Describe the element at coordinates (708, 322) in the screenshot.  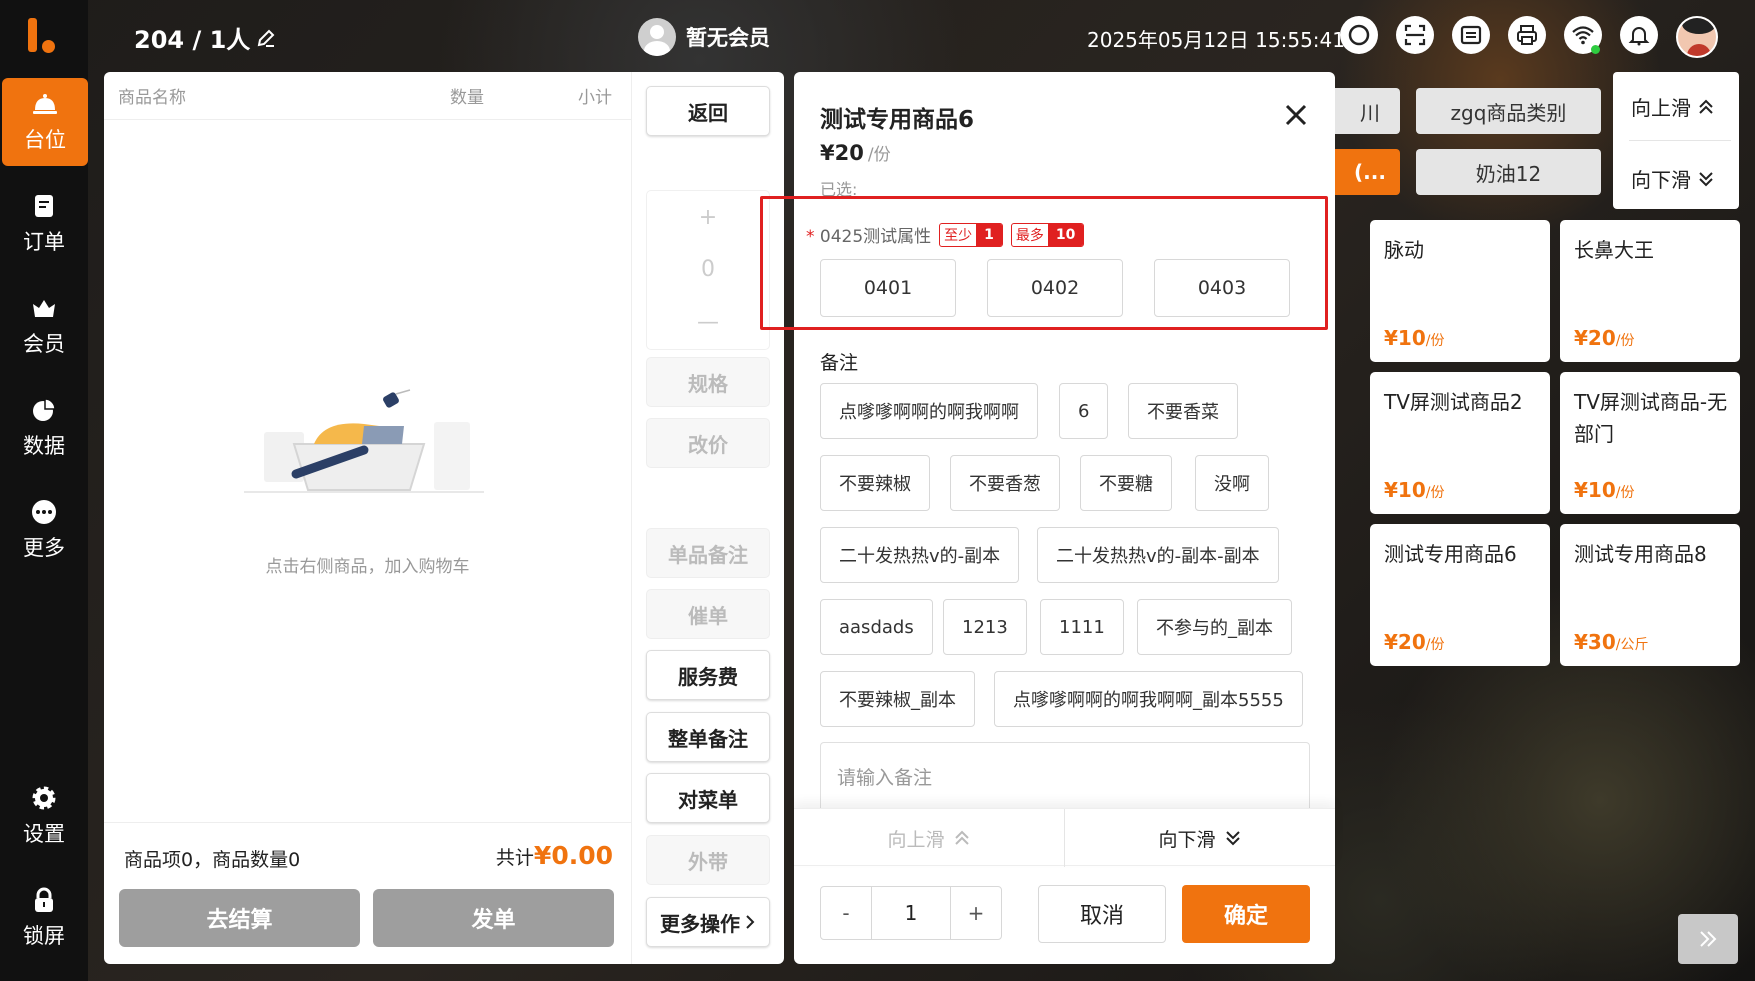
I see `qty-minus-button: —` at that location.